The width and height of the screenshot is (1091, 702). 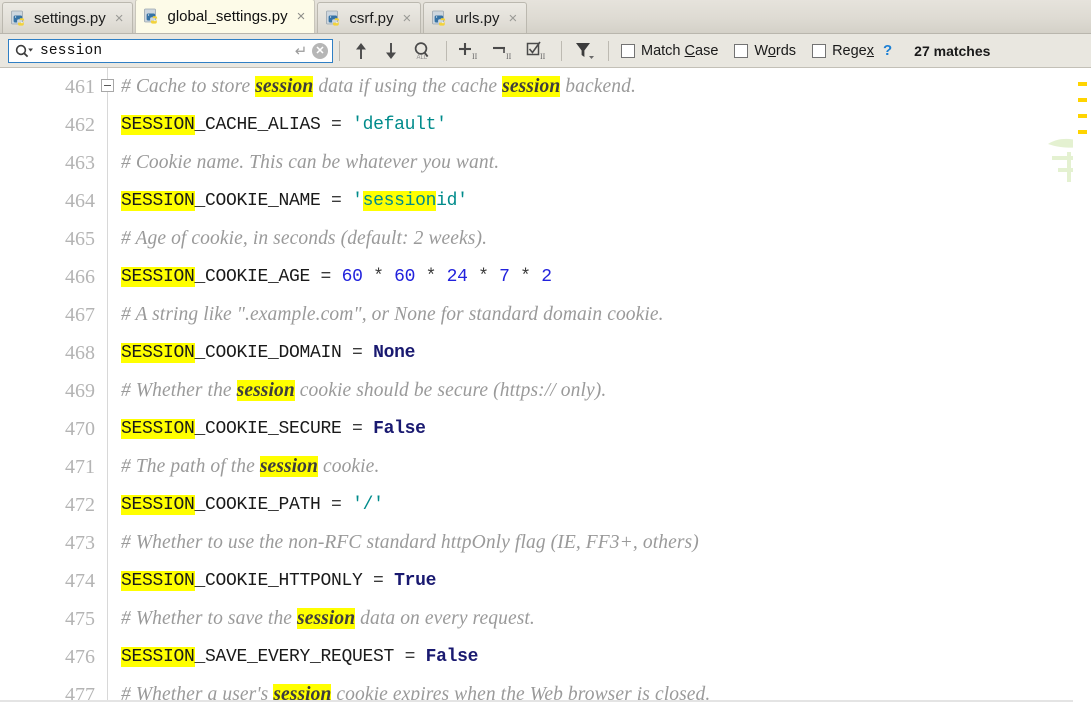 What do you see at coordinates (80, 543) in the screenshot?
I see `line-number: 473` at bounding box center [80, 543].